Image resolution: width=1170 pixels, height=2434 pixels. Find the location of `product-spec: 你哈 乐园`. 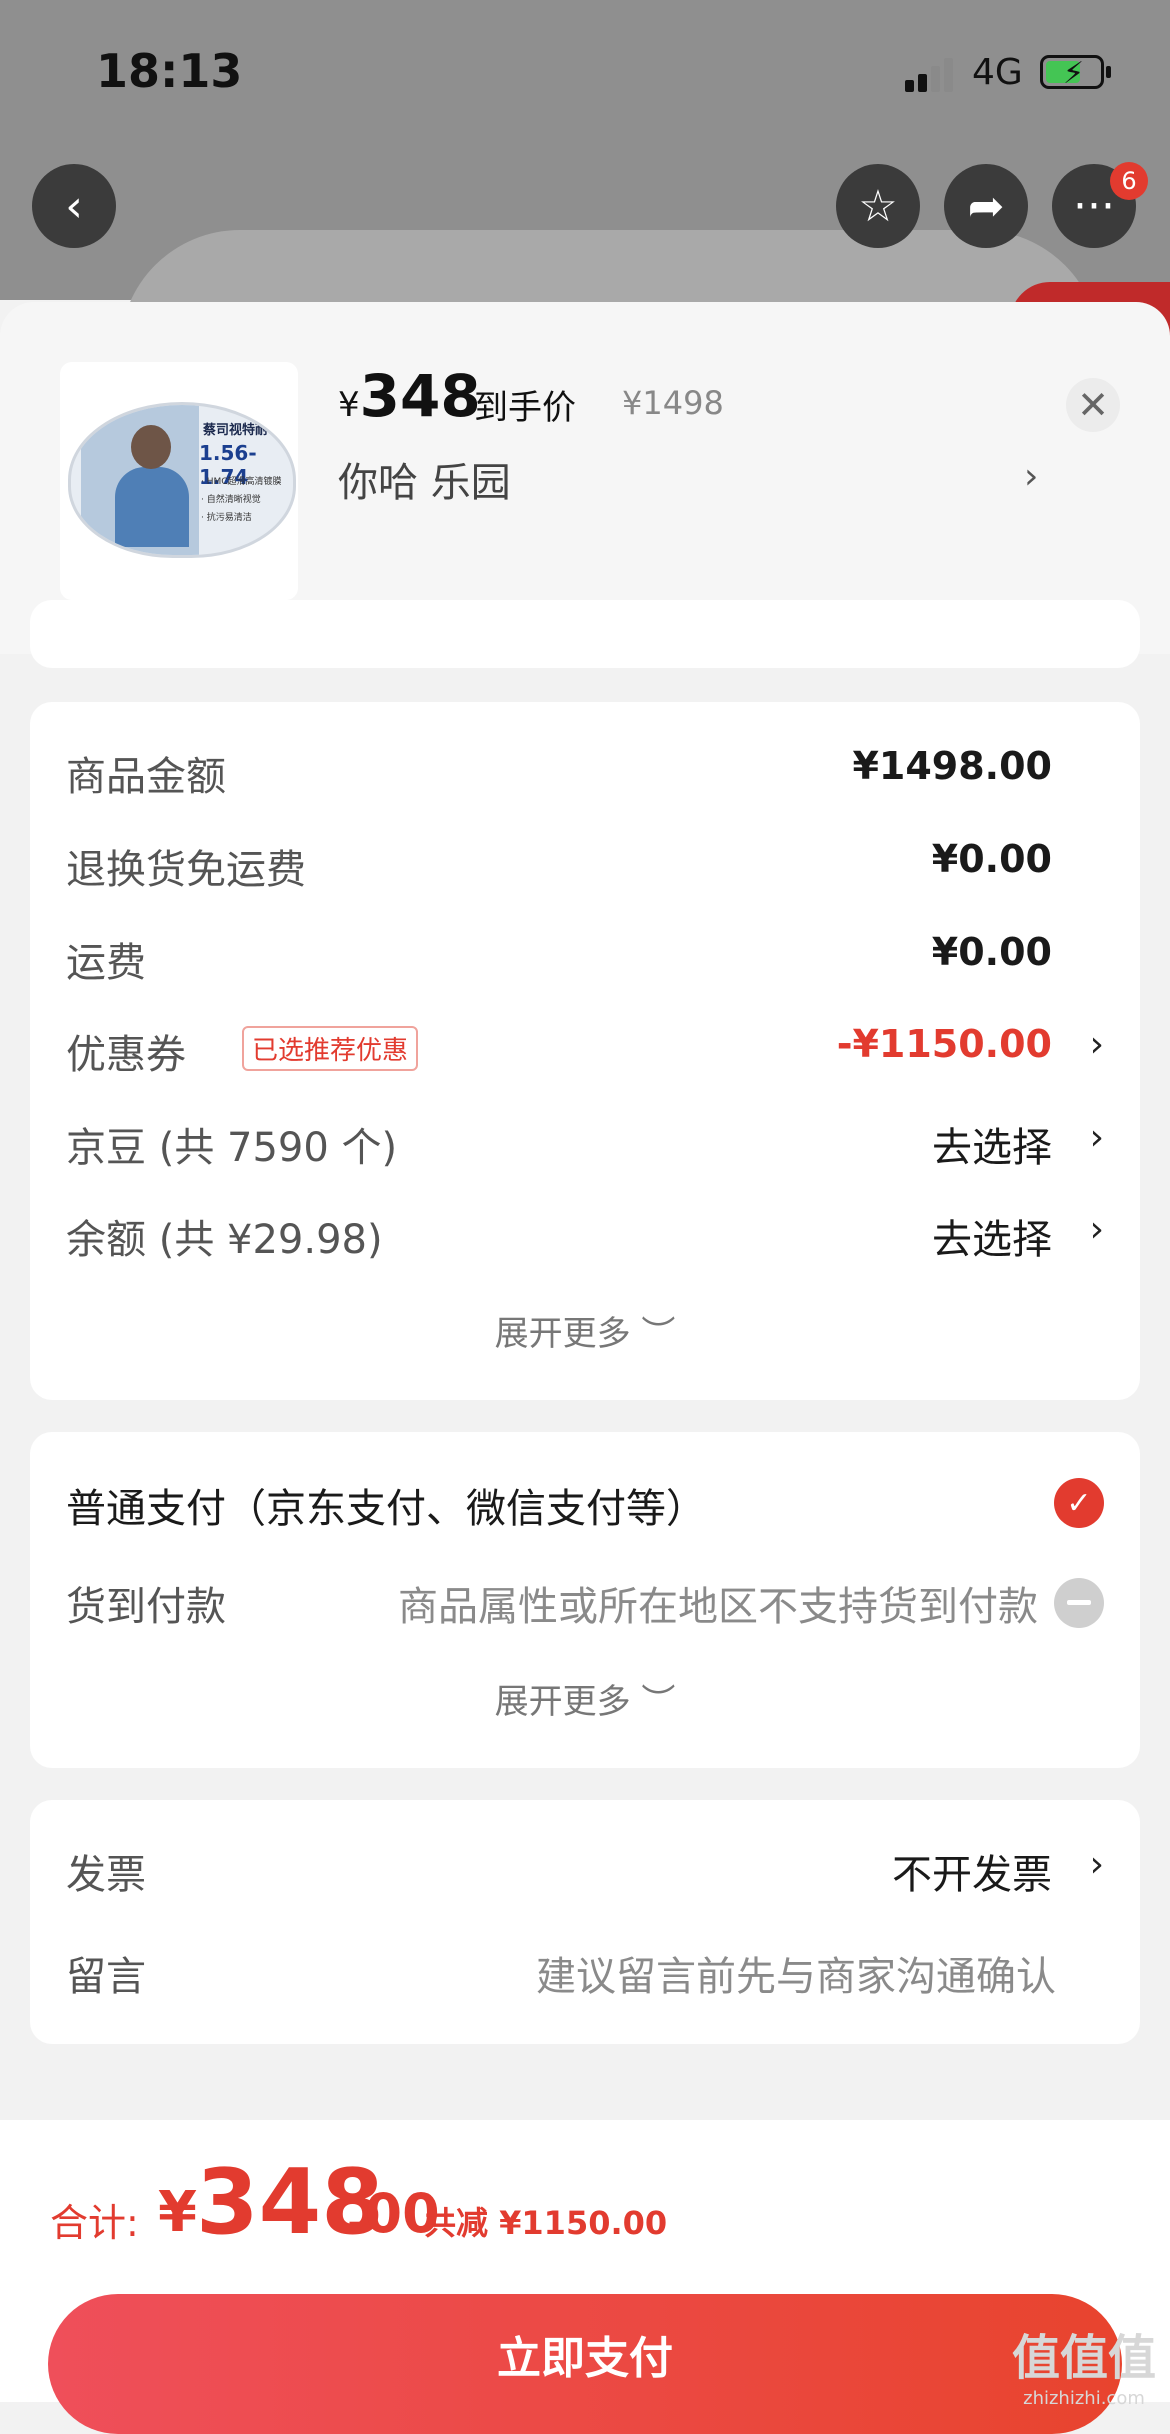

product-spec: 你哈 乐园 is located at coordinates (424, 479).